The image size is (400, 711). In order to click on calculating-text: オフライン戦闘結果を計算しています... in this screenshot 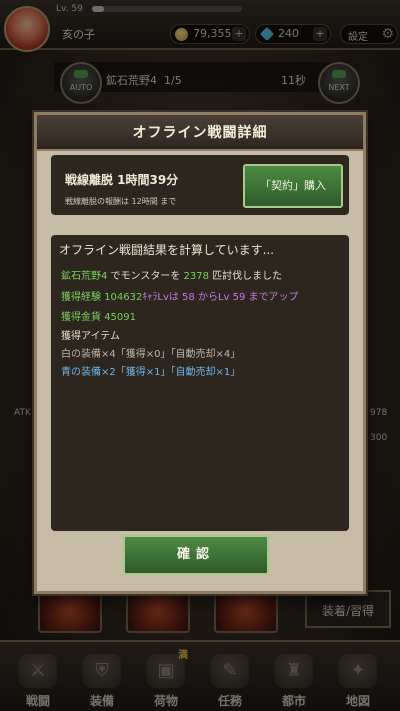, I will do `click(167, 250)`.